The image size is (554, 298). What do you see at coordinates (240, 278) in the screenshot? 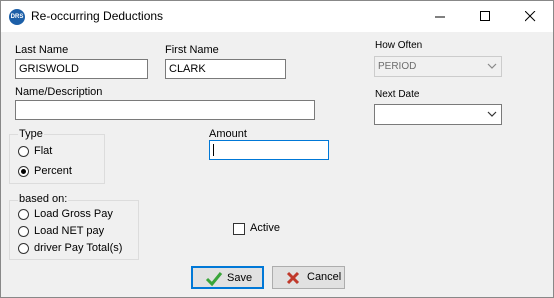
I see `save-button-label: Save` at bounding box center [240, 278].